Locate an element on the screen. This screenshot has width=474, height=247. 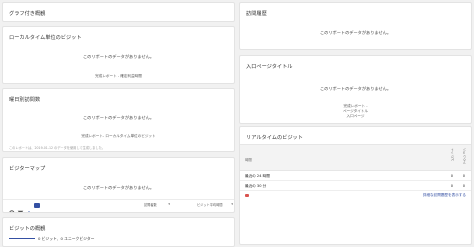
widget-title: ビジットの概観 is located at coordinates (27, 228).